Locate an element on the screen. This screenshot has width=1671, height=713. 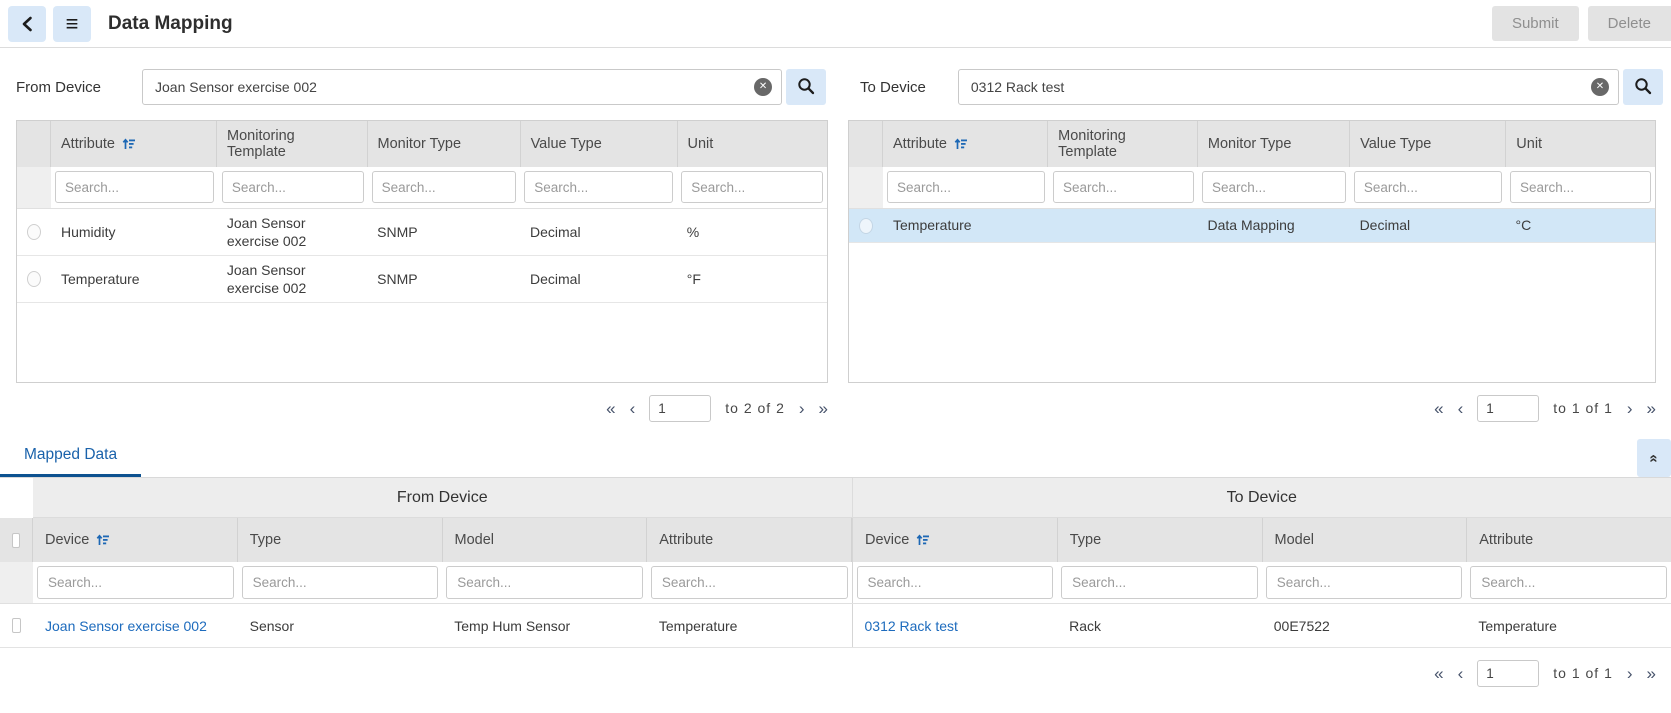
filter-input-to-type is located at coordinates (1159, 582).